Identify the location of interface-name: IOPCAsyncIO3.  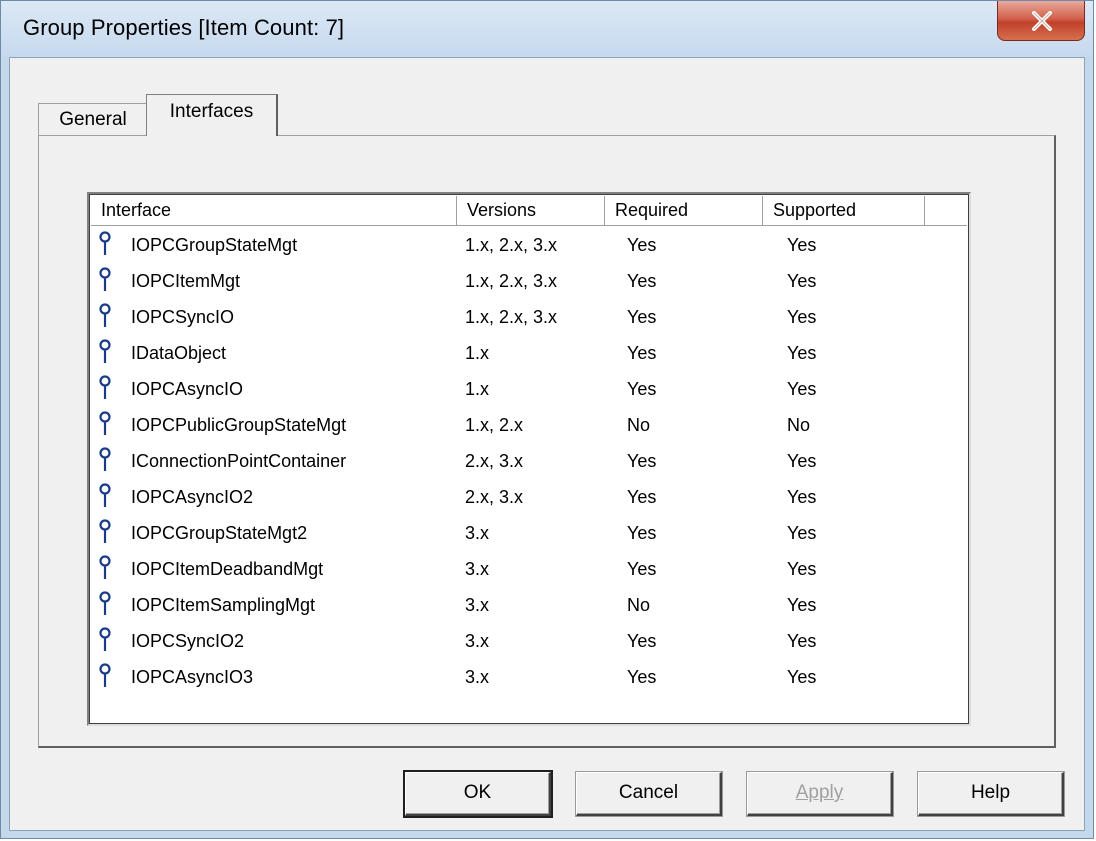
(192, 677).